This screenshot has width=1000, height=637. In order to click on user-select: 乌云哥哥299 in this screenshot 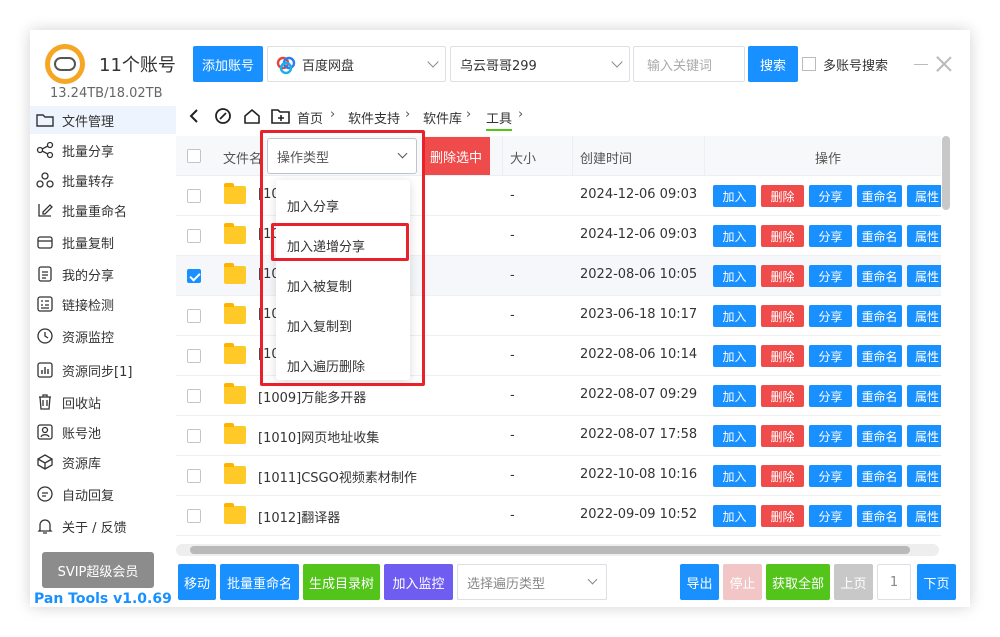, I will do `click(540, 64)`.